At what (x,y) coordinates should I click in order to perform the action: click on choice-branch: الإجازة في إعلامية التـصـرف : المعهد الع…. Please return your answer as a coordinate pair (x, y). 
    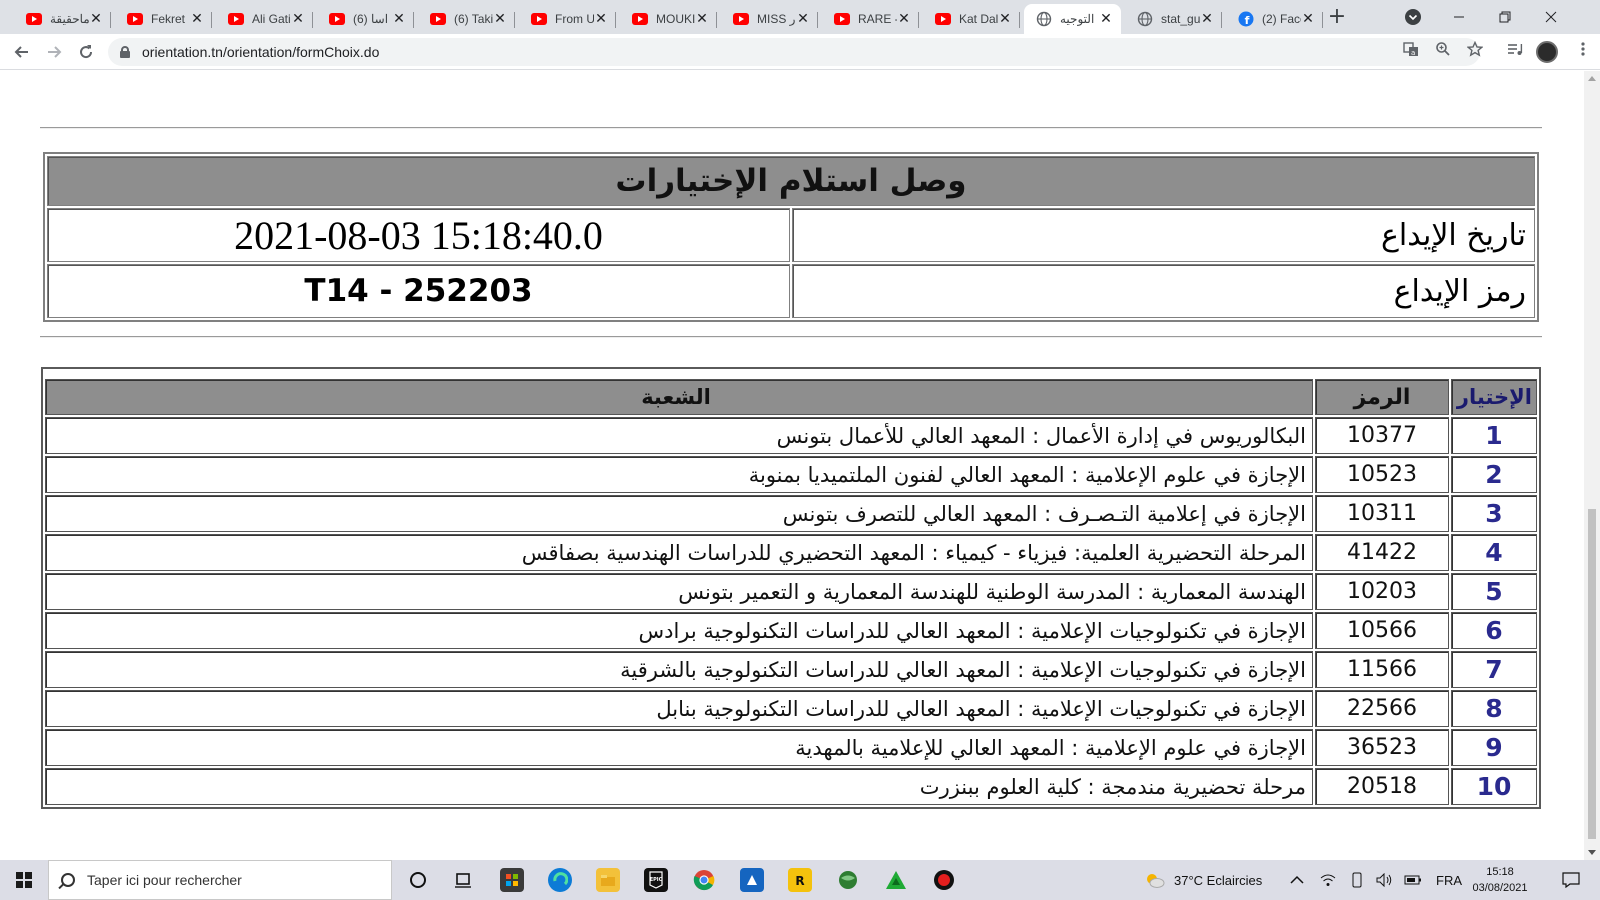
    Looking at the image, I should click on (679, 513).